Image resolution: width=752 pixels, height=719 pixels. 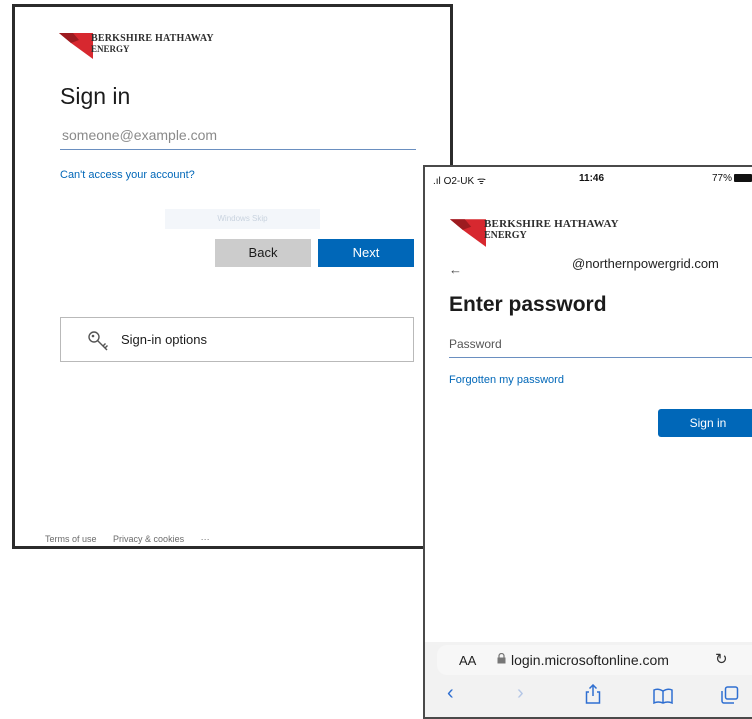 I want to click on terms-link: Terms of use, so click(x=71, y=539).